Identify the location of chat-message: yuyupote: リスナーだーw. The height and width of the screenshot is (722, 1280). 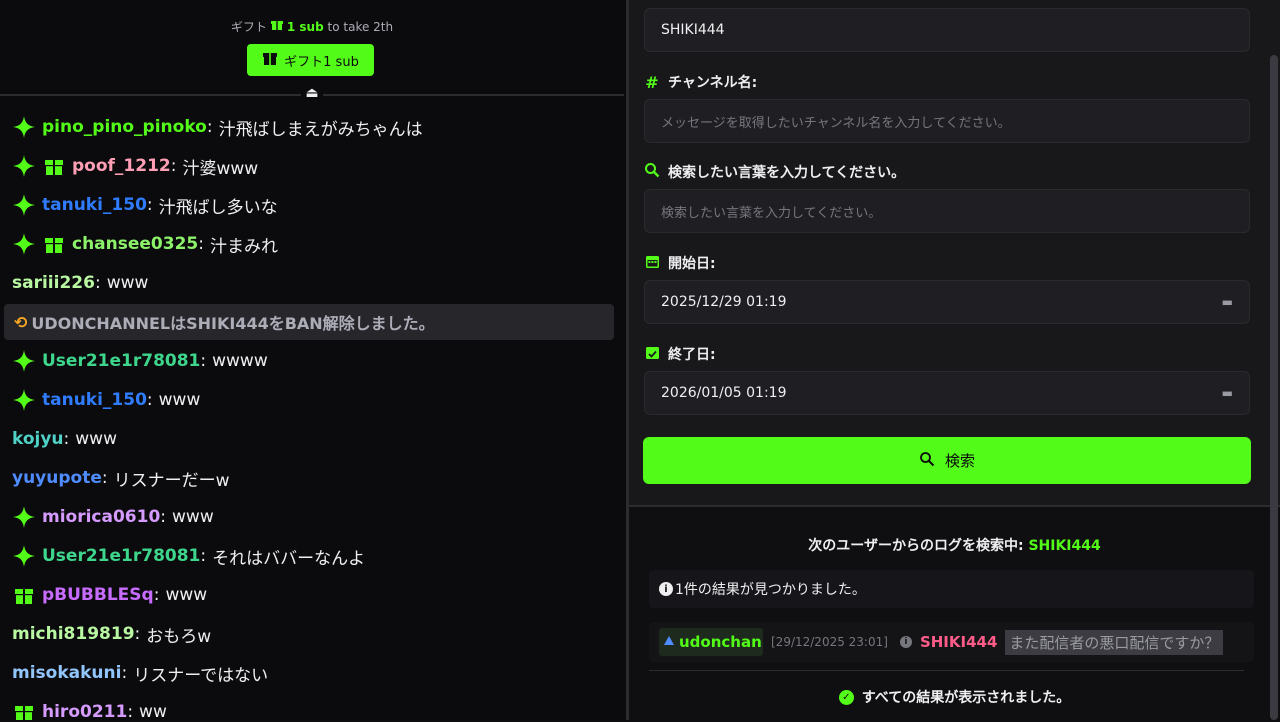
(121, 478).